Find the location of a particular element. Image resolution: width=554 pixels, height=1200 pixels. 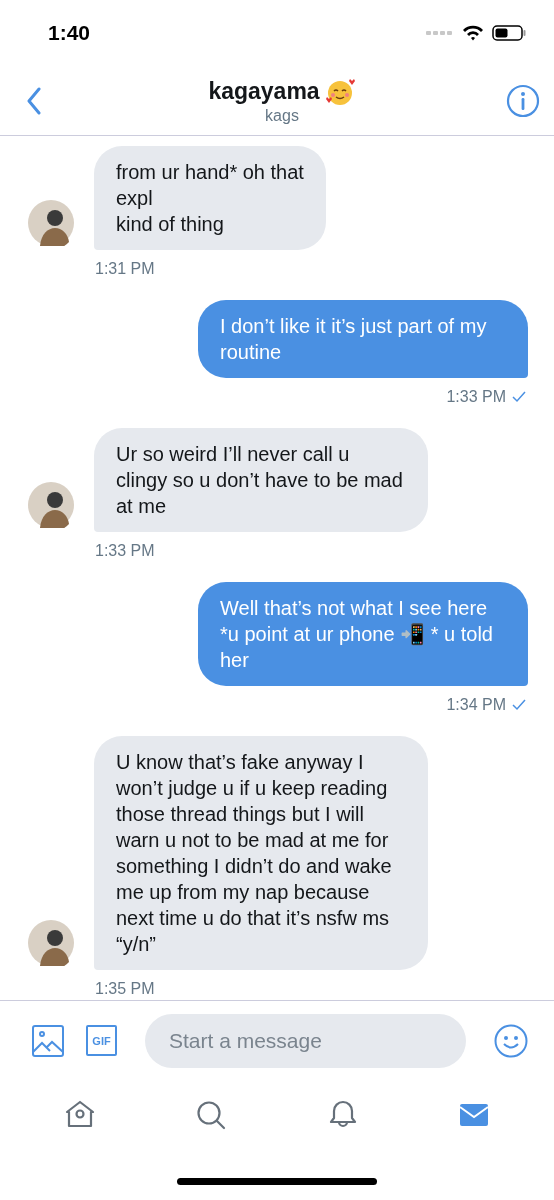

battery-icon is located at coordinates (509, 33).